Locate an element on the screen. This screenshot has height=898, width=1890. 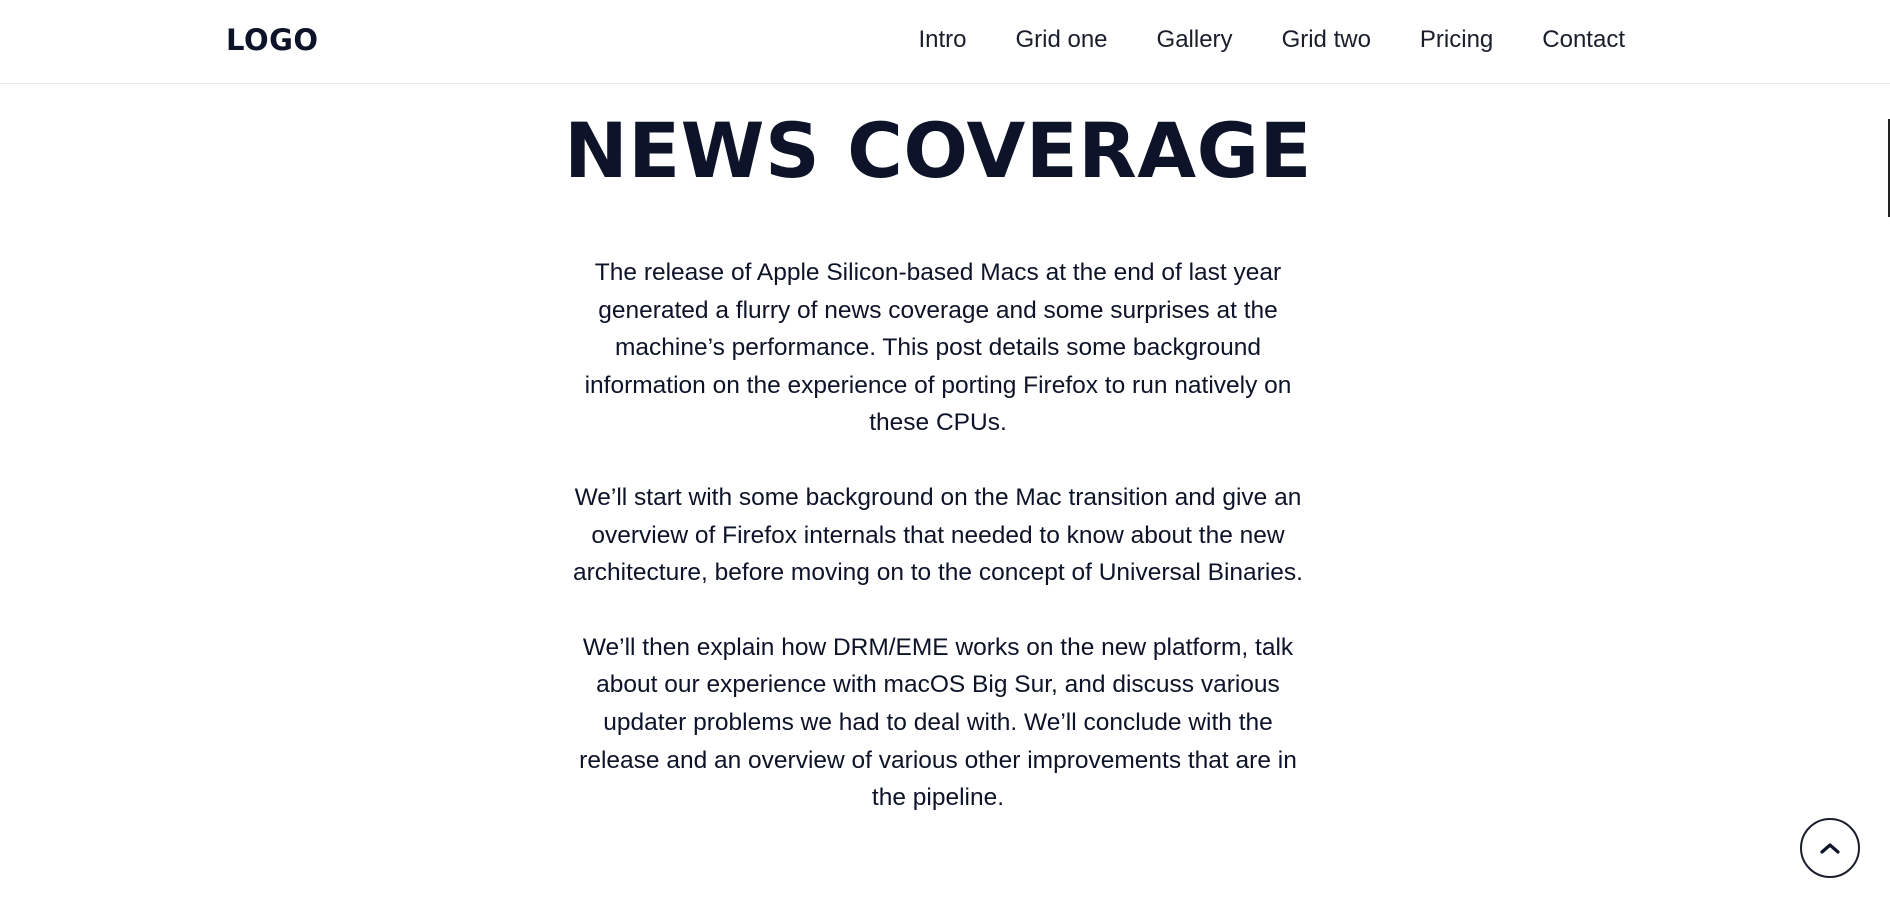
nav-link-grid-one: Grid one is located at coordinates (1061, 40).